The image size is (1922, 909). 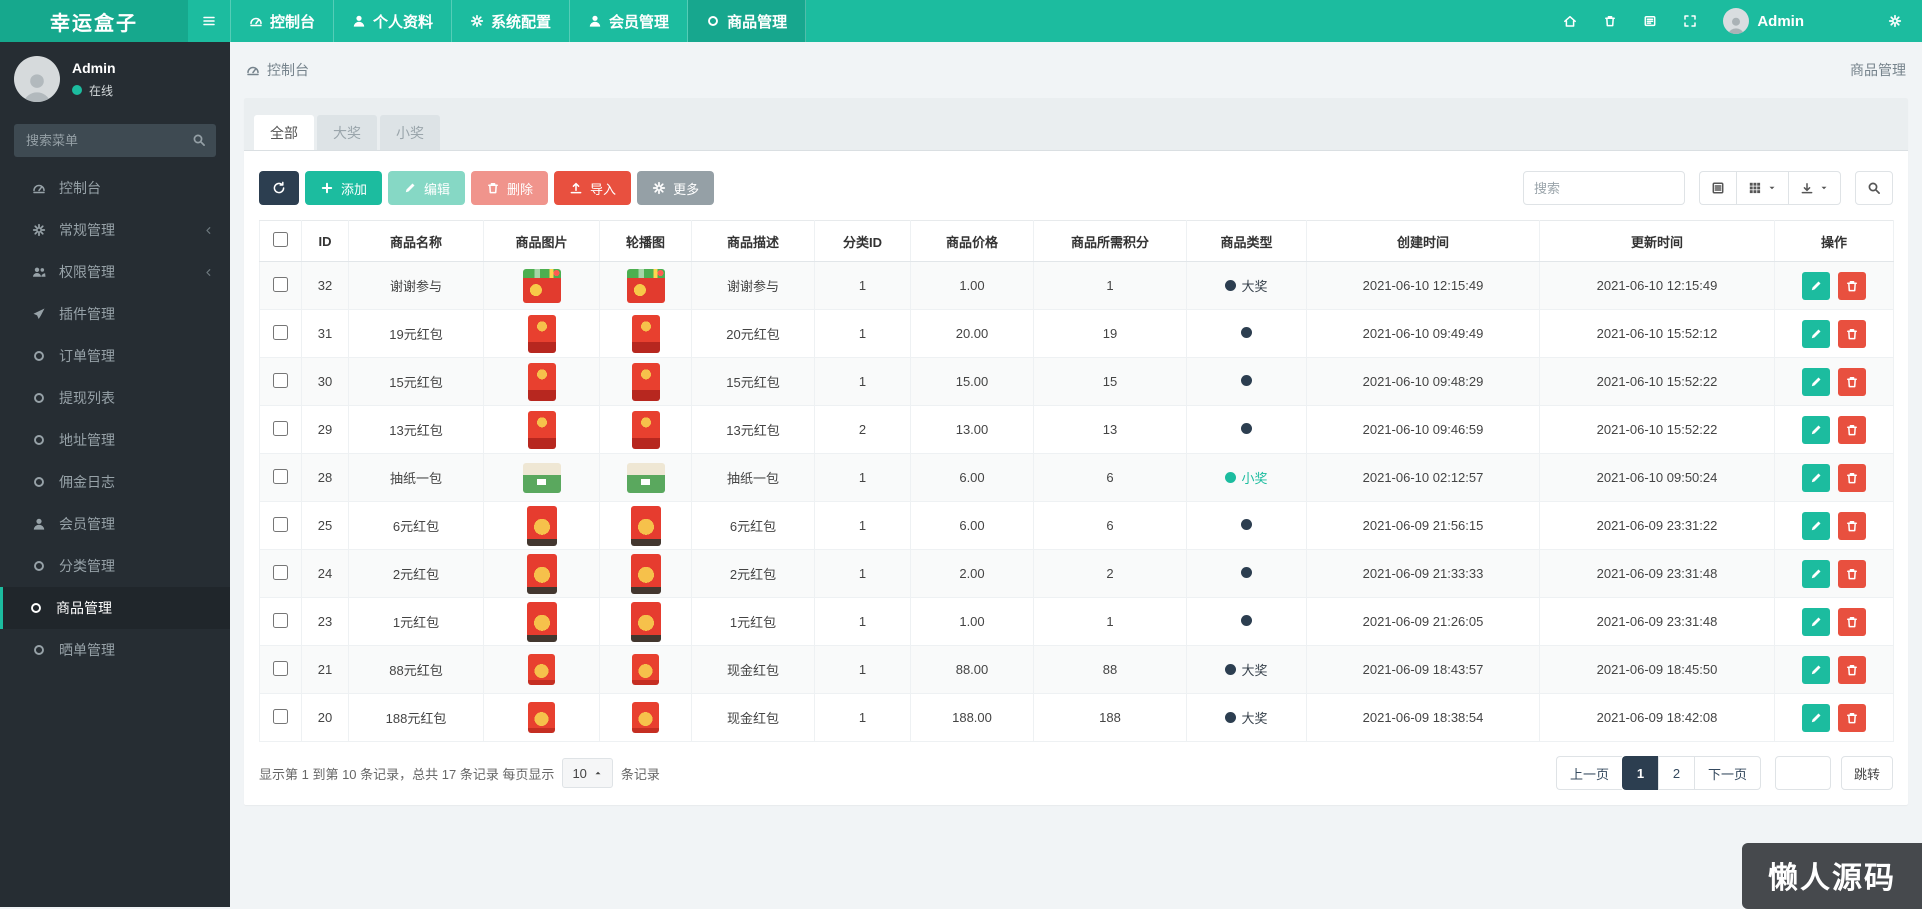 What do you see at coordinates (115, 188) in the screenshot?
I see `sidebar-item-控制台: 控制台` at bounding box center [115, 188].